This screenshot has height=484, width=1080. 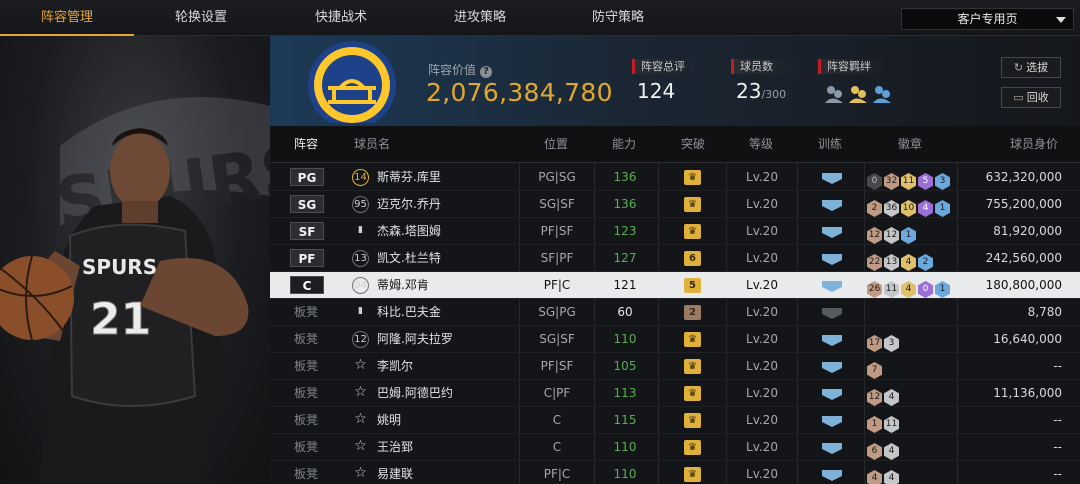 What do you see at coordinates (874, 451) in the screenshot?
I see `badge-medal-icon: 6` at bounding box center [874, 451].